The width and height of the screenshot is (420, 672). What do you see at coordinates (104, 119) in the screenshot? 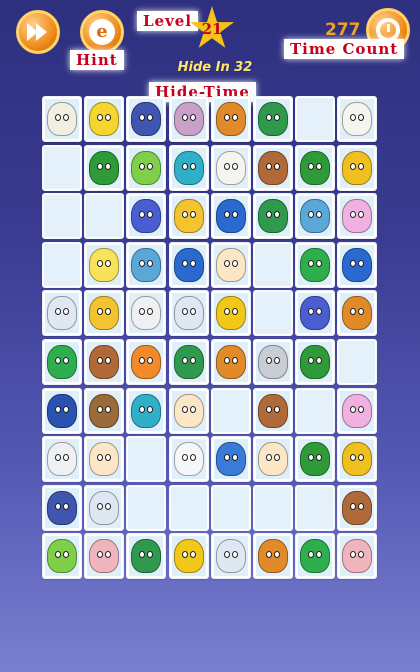
I see `tile-cat` at bounding box center [104, 119].